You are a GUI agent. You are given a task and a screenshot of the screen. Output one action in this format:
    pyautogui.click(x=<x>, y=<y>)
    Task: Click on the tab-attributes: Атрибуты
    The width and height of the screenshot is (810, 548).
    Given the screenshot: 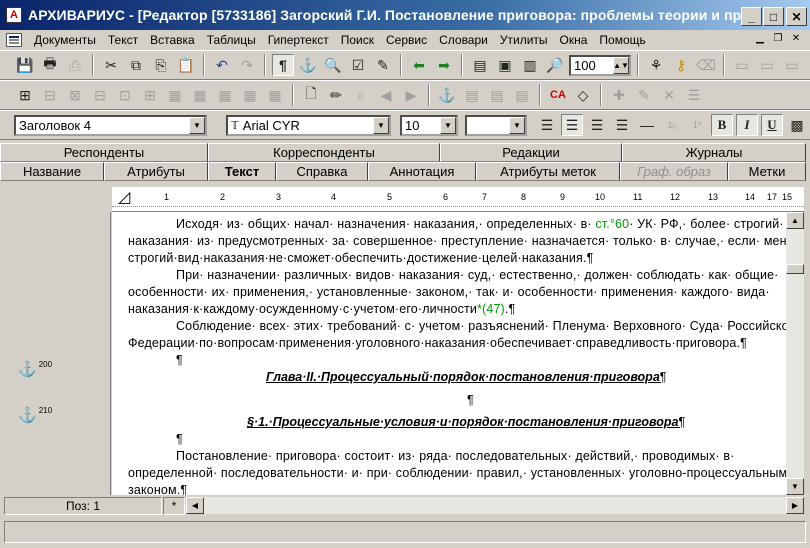 What is the action you would take?
    pyautogui.click(x=156, y=171)
    